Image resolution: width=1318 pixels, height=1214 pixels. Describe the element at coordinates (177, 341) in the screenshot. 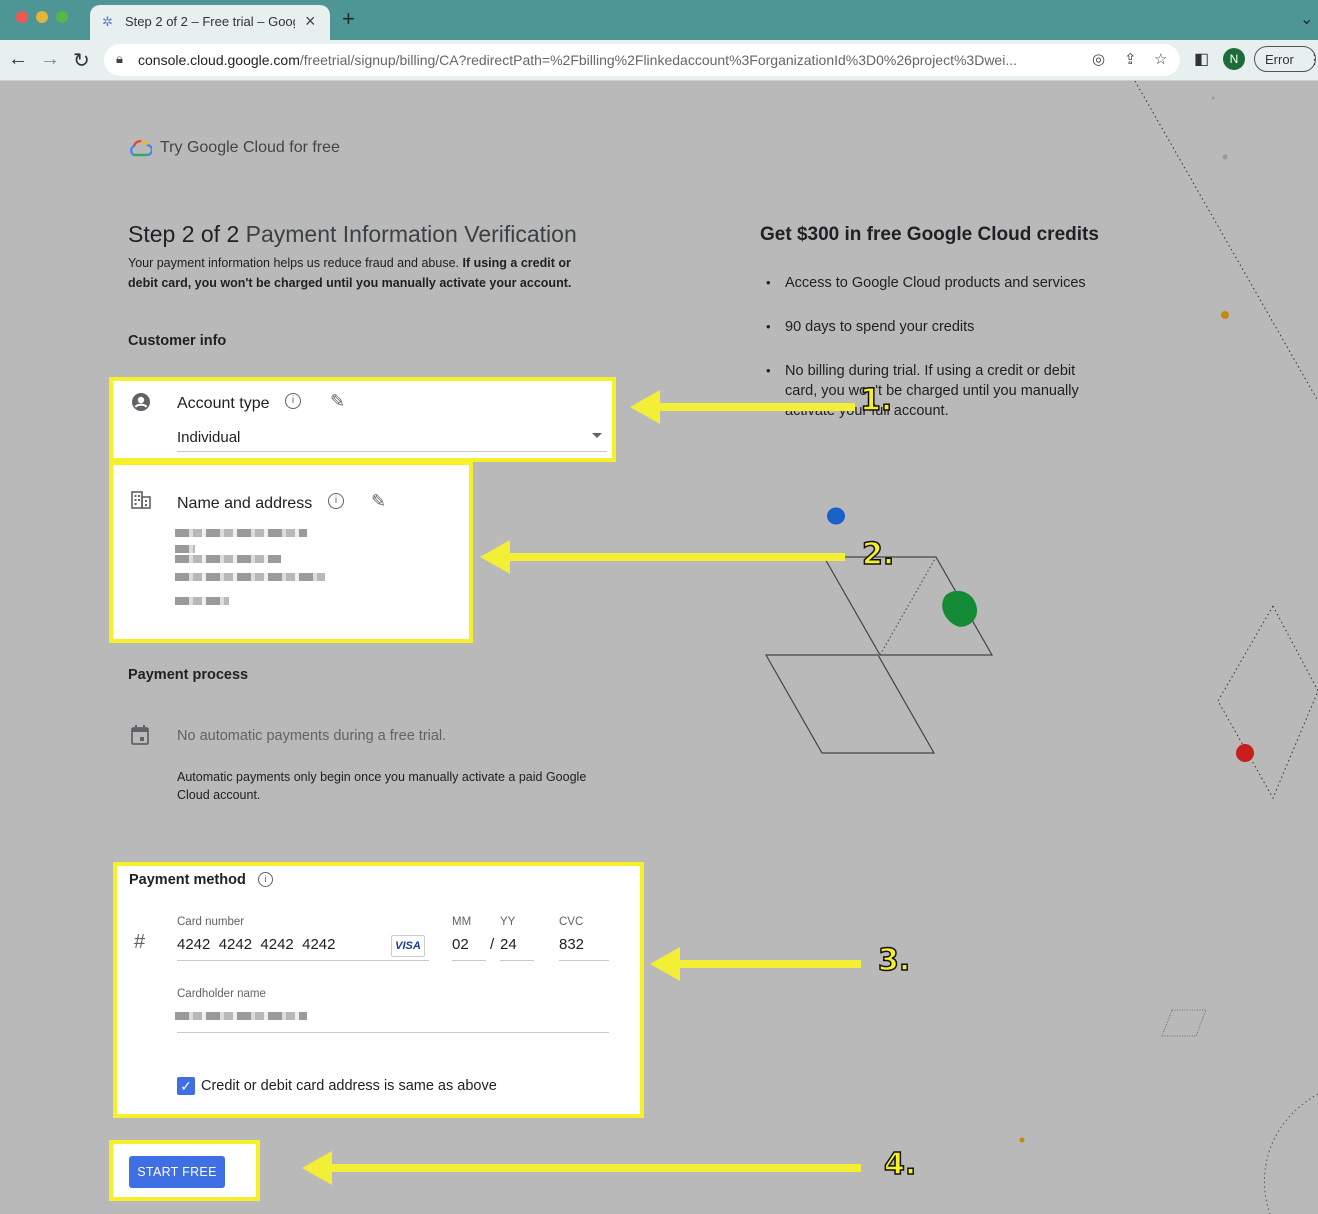

I see `customer-info-heading: Customer info` at that location.